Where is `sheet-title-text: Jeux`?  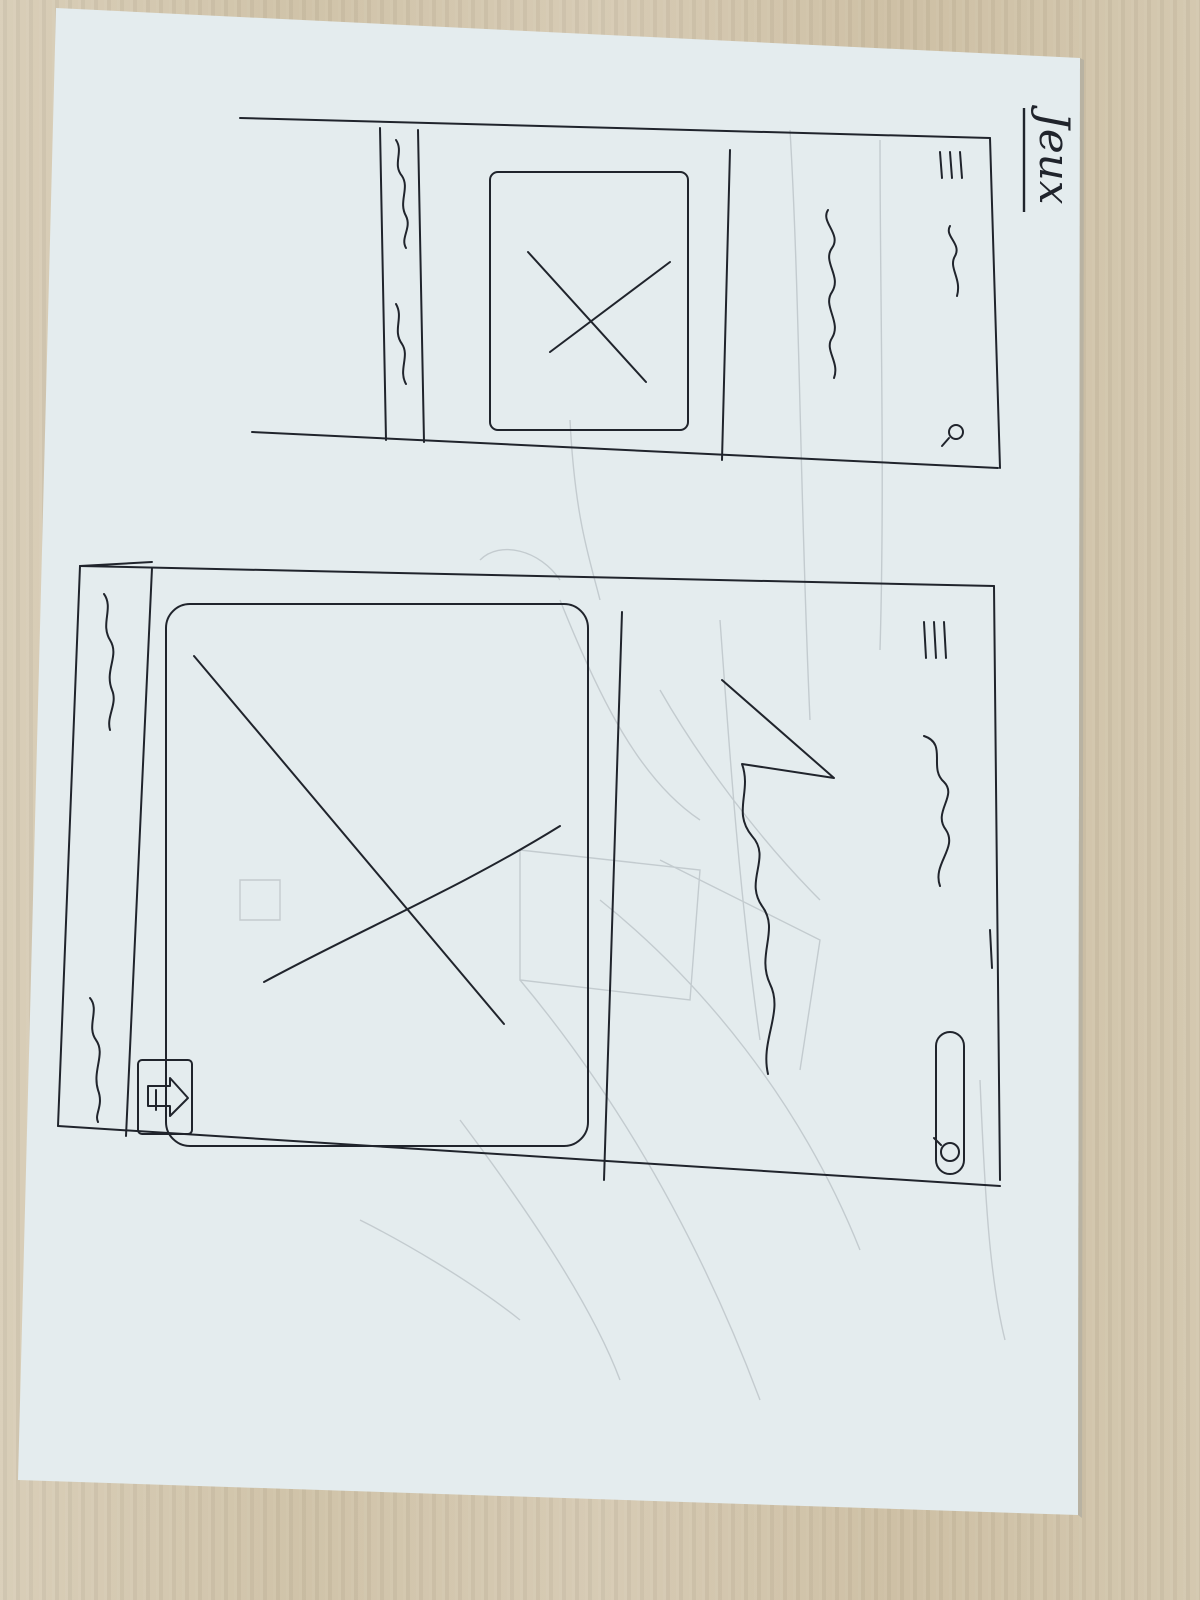
sheet-title-text: Jeux is located at coordinates (1054, 154).